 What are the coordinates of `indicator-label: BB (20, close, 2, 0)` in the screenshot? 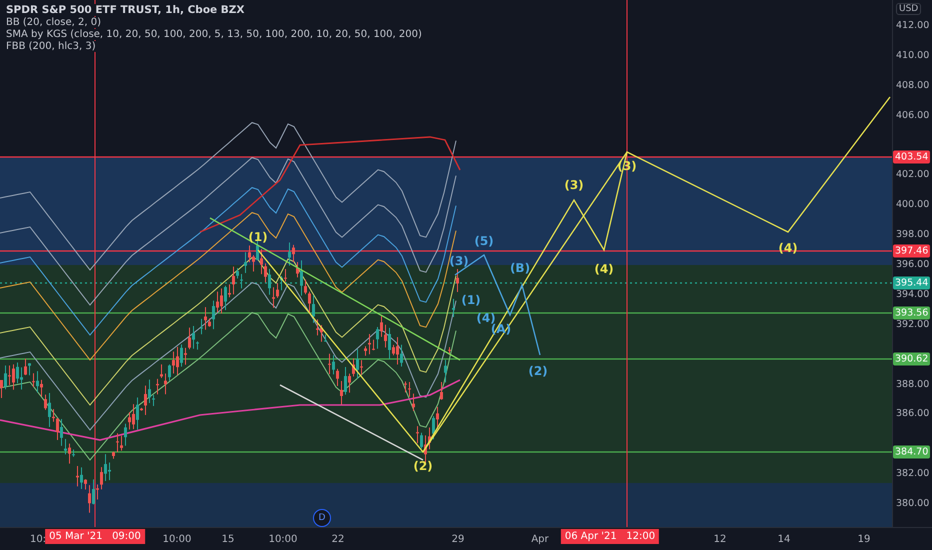 It's located at (53, 22).